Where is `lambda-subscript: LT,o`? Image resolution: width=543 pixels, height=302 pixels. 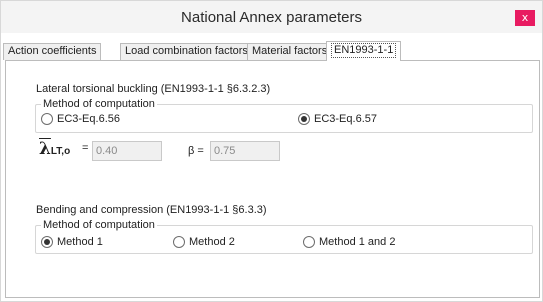
lambda-subscript: LT,o is located at coordinates (60, 151).